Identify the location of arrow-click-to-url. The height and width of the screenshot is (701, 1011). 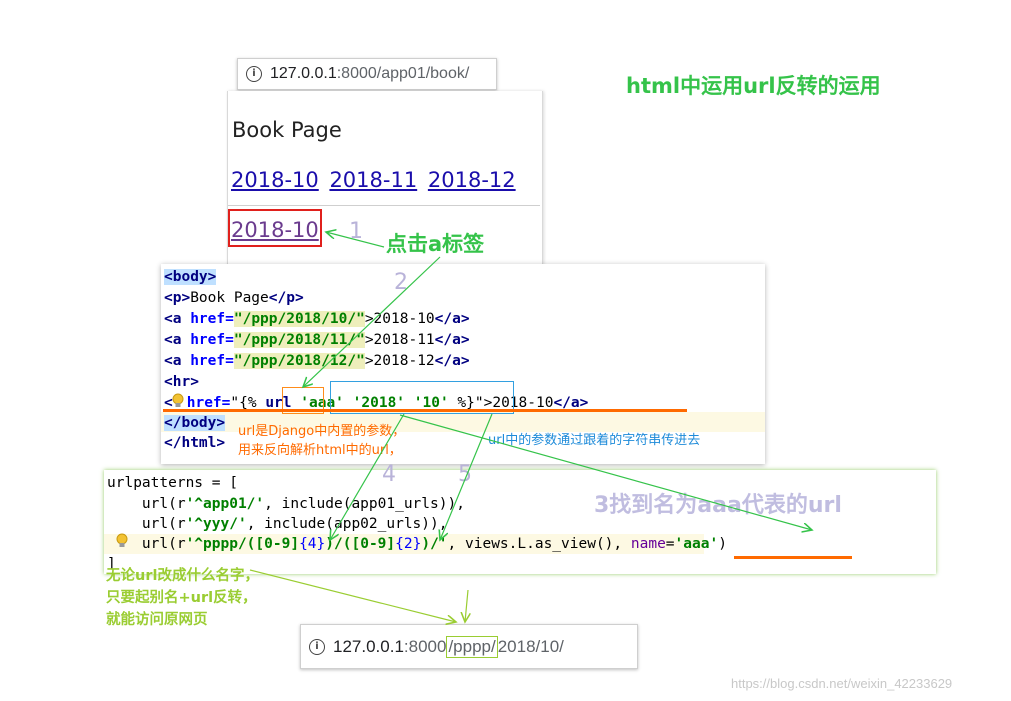
(372, 321).